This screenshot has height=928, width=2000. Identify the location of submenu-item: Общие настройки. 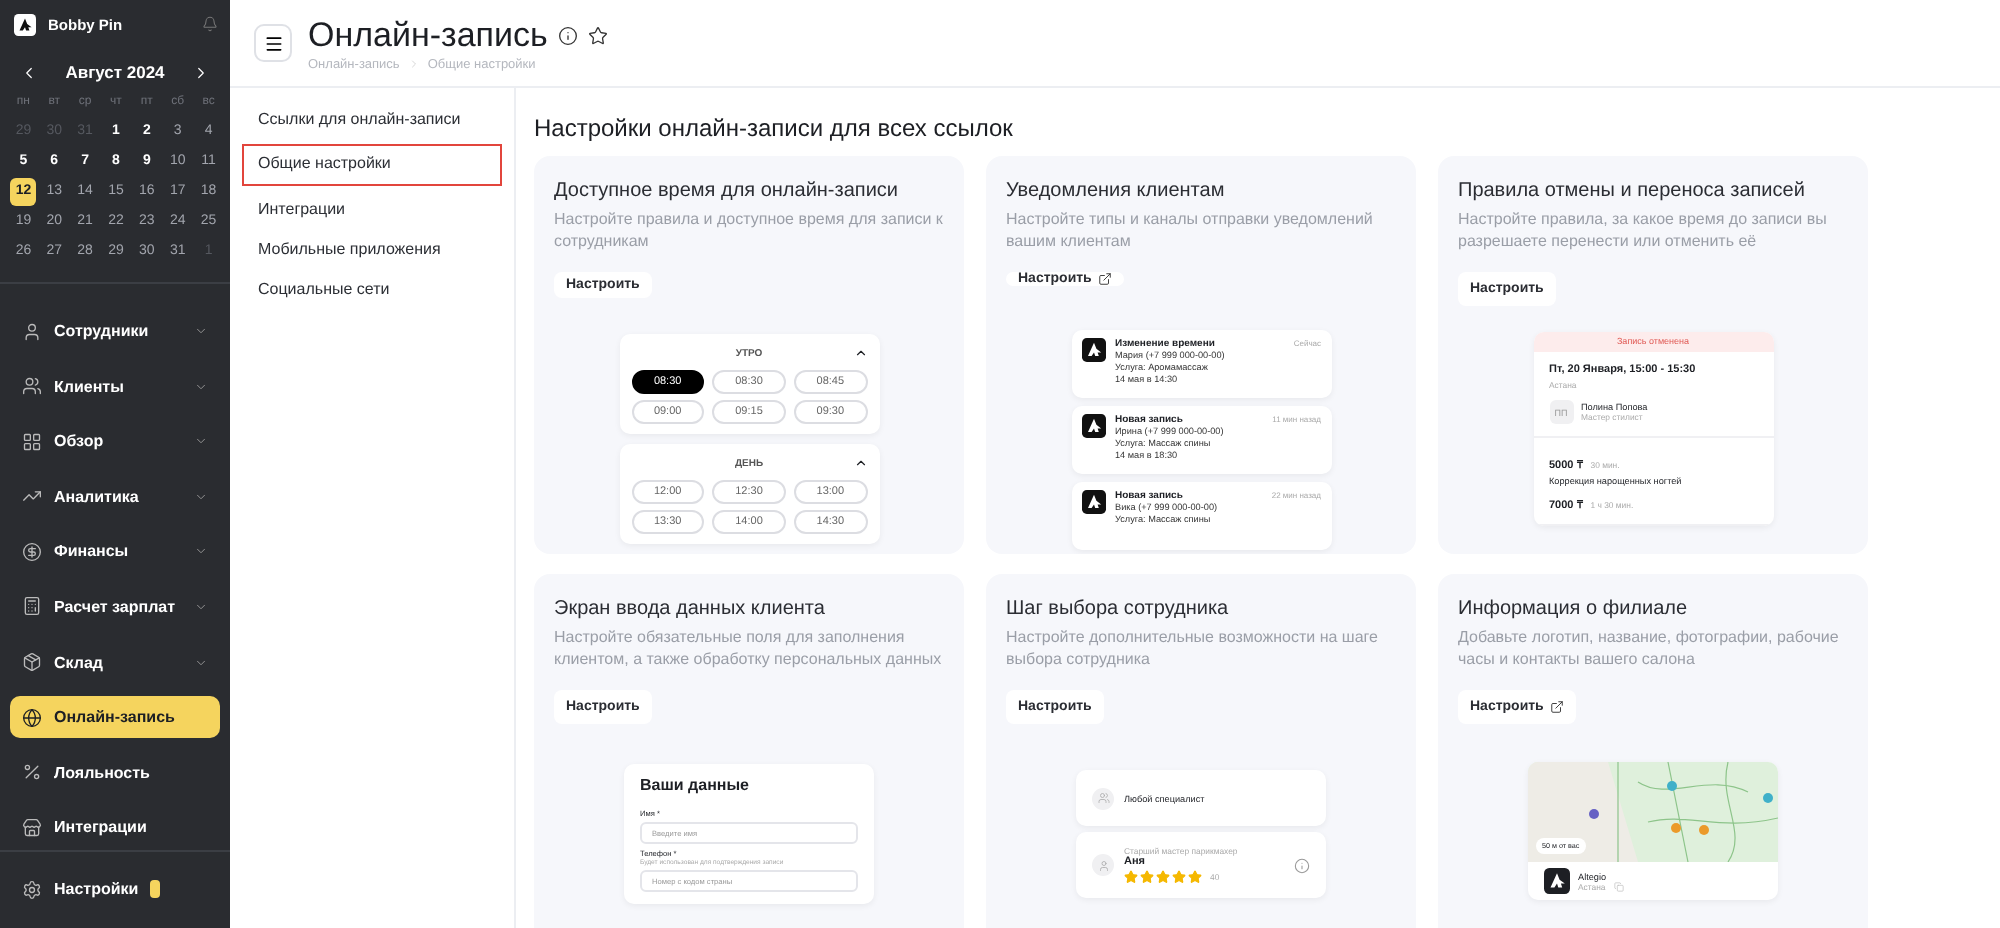
(372, 165).